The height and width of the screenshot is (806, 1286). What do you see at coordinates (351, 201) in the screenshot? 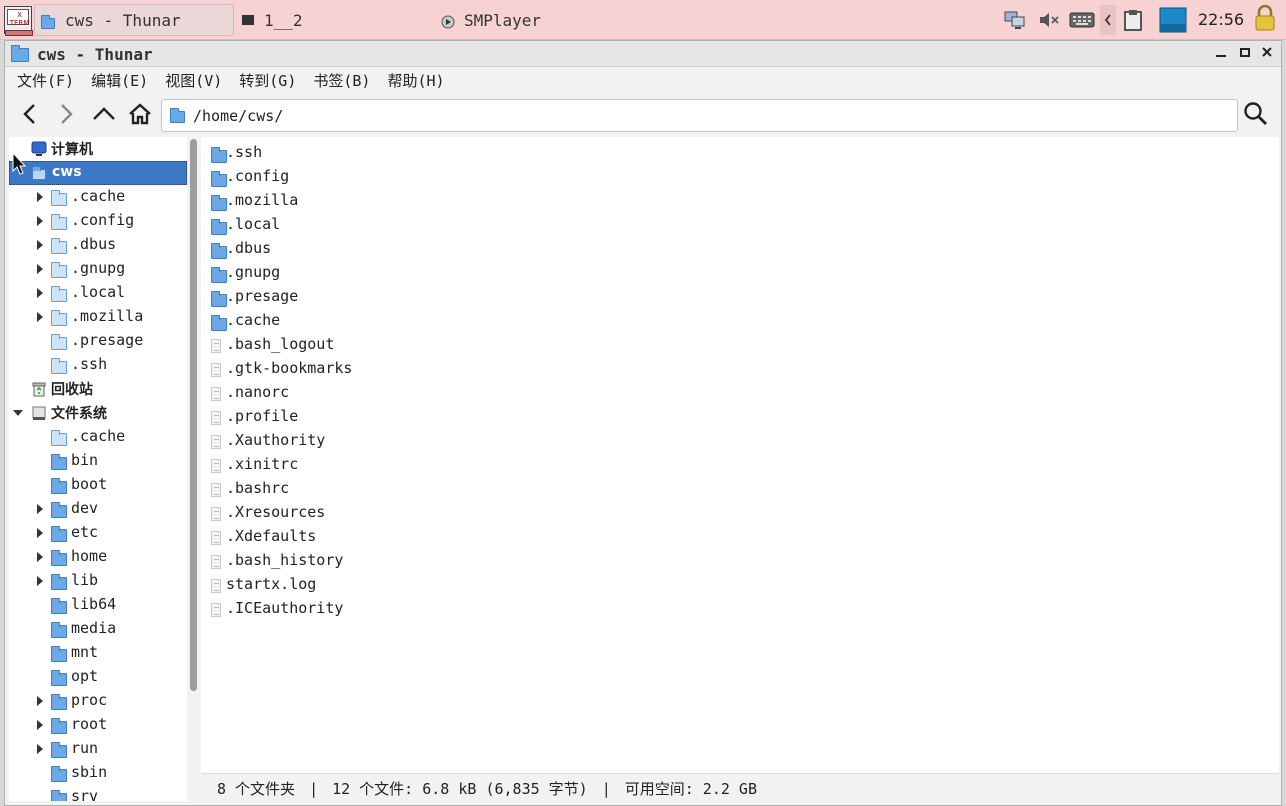
I see `file-list-item: .mozilla` at bounding box center [351, 201].